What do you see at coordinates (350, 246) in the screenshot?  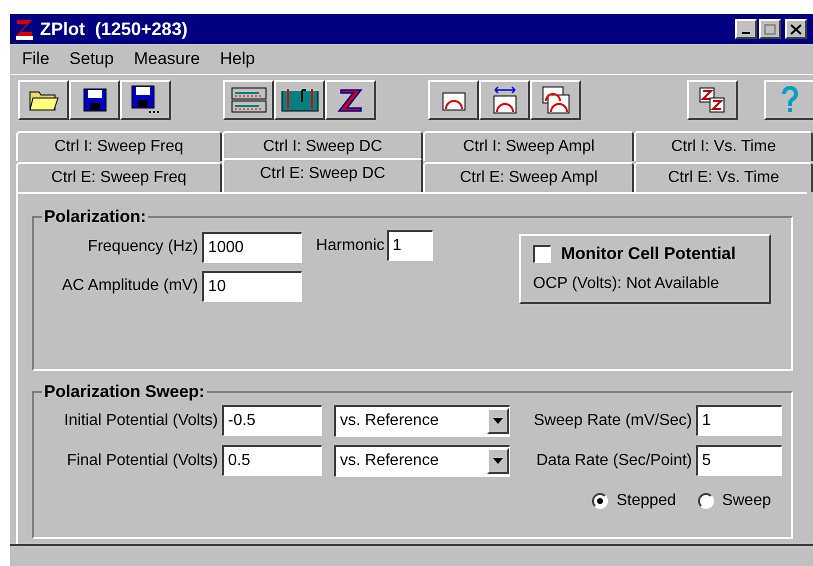 I see `field-label: Harmonic` at bounding box center [350, 246].